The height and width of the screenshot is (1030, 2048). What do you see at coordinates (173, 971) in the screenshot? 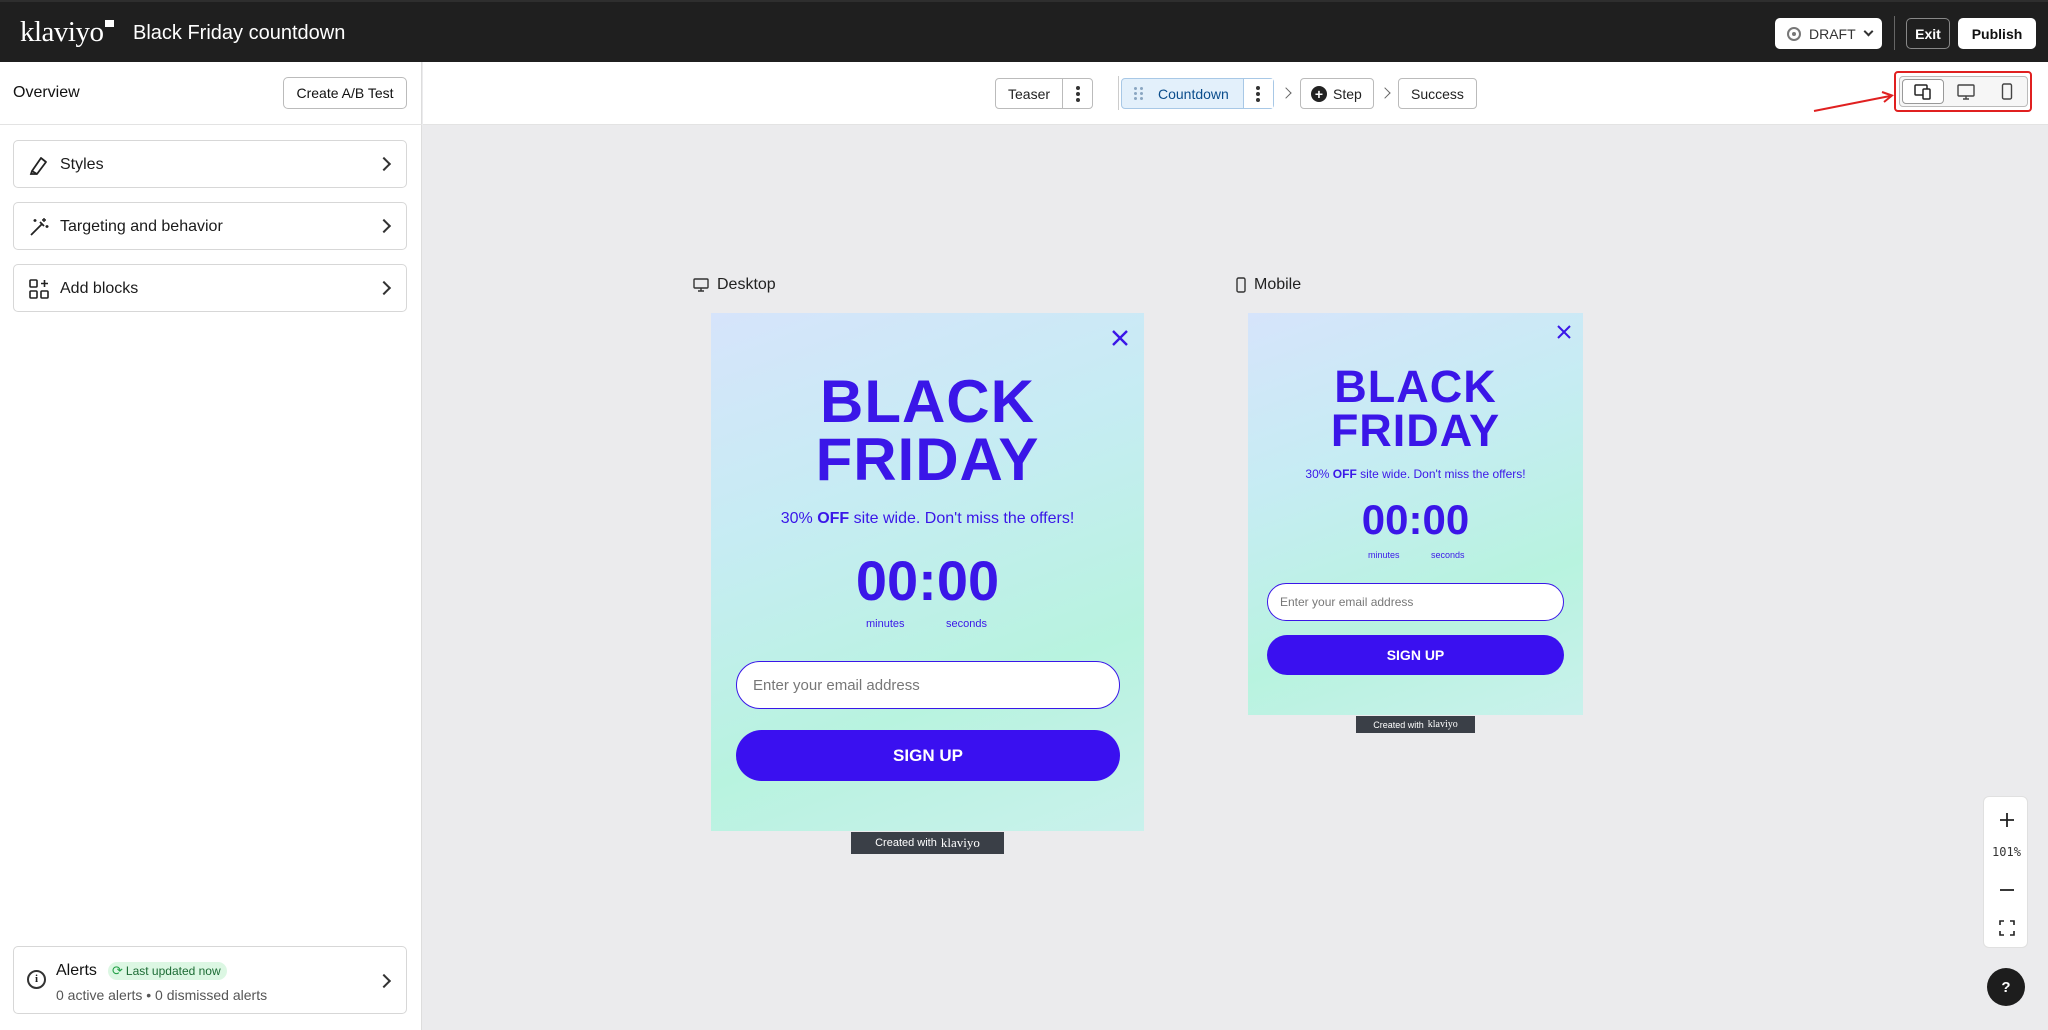
I see `badge-text: Last updated now` at bounding box center [173, 971].